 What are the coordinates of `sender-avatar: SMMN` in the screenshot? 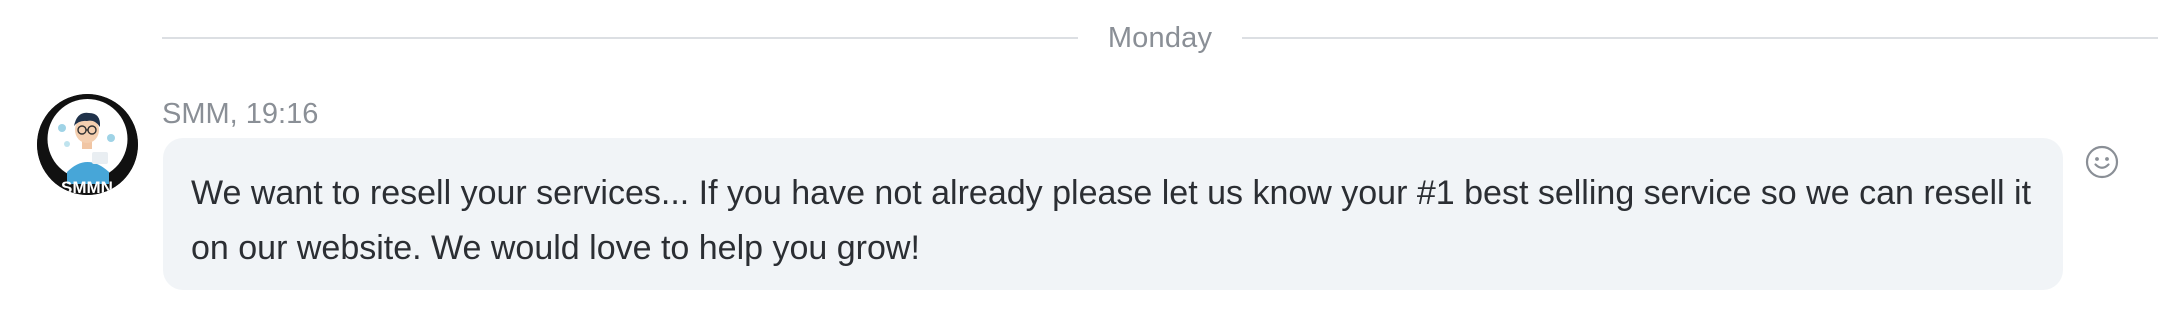 It's located at (87, 144).